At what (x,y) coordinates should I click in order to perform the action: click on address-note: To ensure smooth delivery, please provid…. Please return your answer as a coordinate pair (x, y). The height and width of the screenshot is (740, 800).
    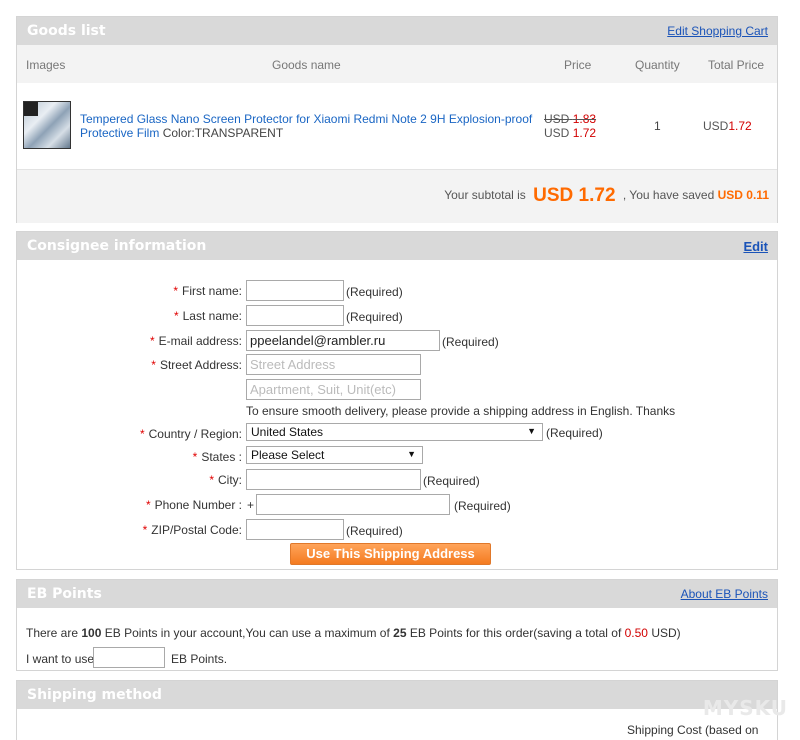
    Looking at the image, I should click on (461, 411).